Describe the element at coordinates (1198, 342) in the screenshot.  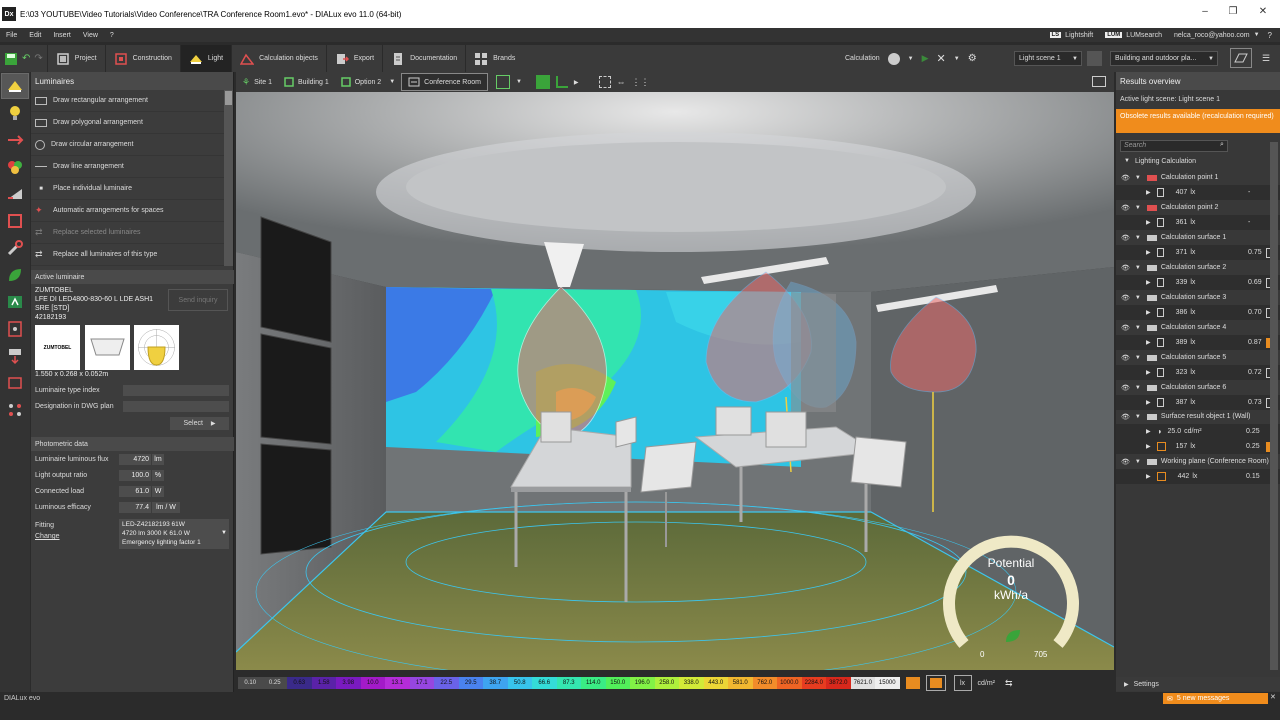
I see `result-value-row: ▶ 389 lx 0.87` at that location.